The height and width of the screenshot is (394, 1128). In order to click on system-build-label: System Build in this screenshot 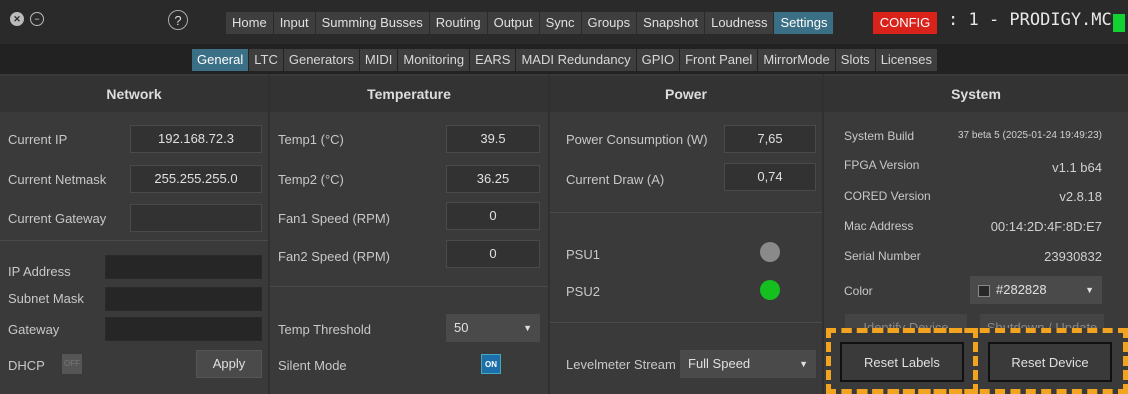, I will do `click(879, 136)`.